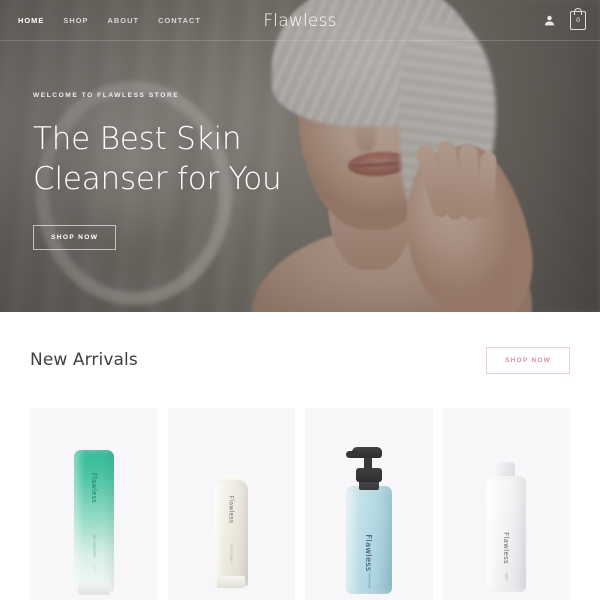 Image resolution: width=600 pixels, height=600 pixels. Describe the element at coordinates (75, 20) in the screenshot. I see `nav-link-shop: SHOP` at that location.